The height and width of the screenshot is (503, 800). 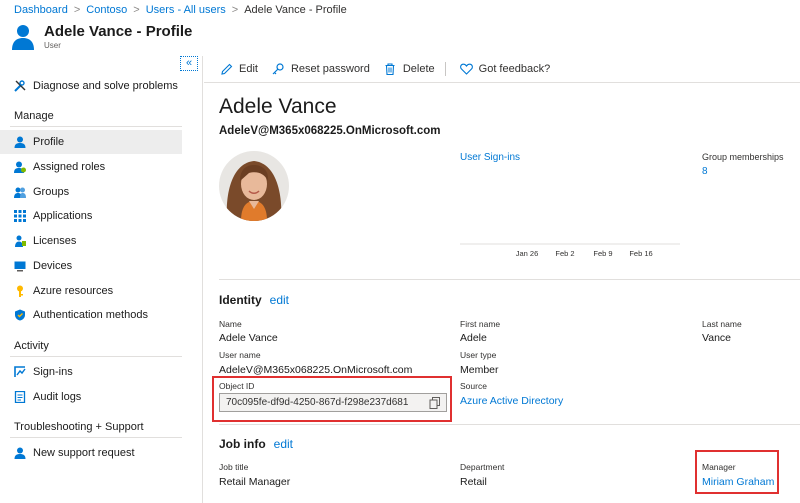 I want to click on sidebar-item-label: Diagnose and solve problems, so click(x=105, y=86).